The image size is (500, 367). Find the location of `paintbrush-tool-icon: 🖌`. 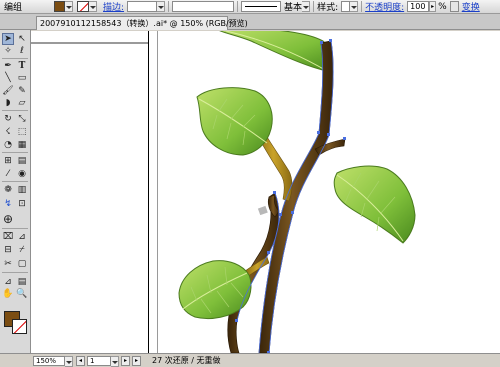

paintbrush-tool-icon: 🖌 is located at coordinates (8, 91).